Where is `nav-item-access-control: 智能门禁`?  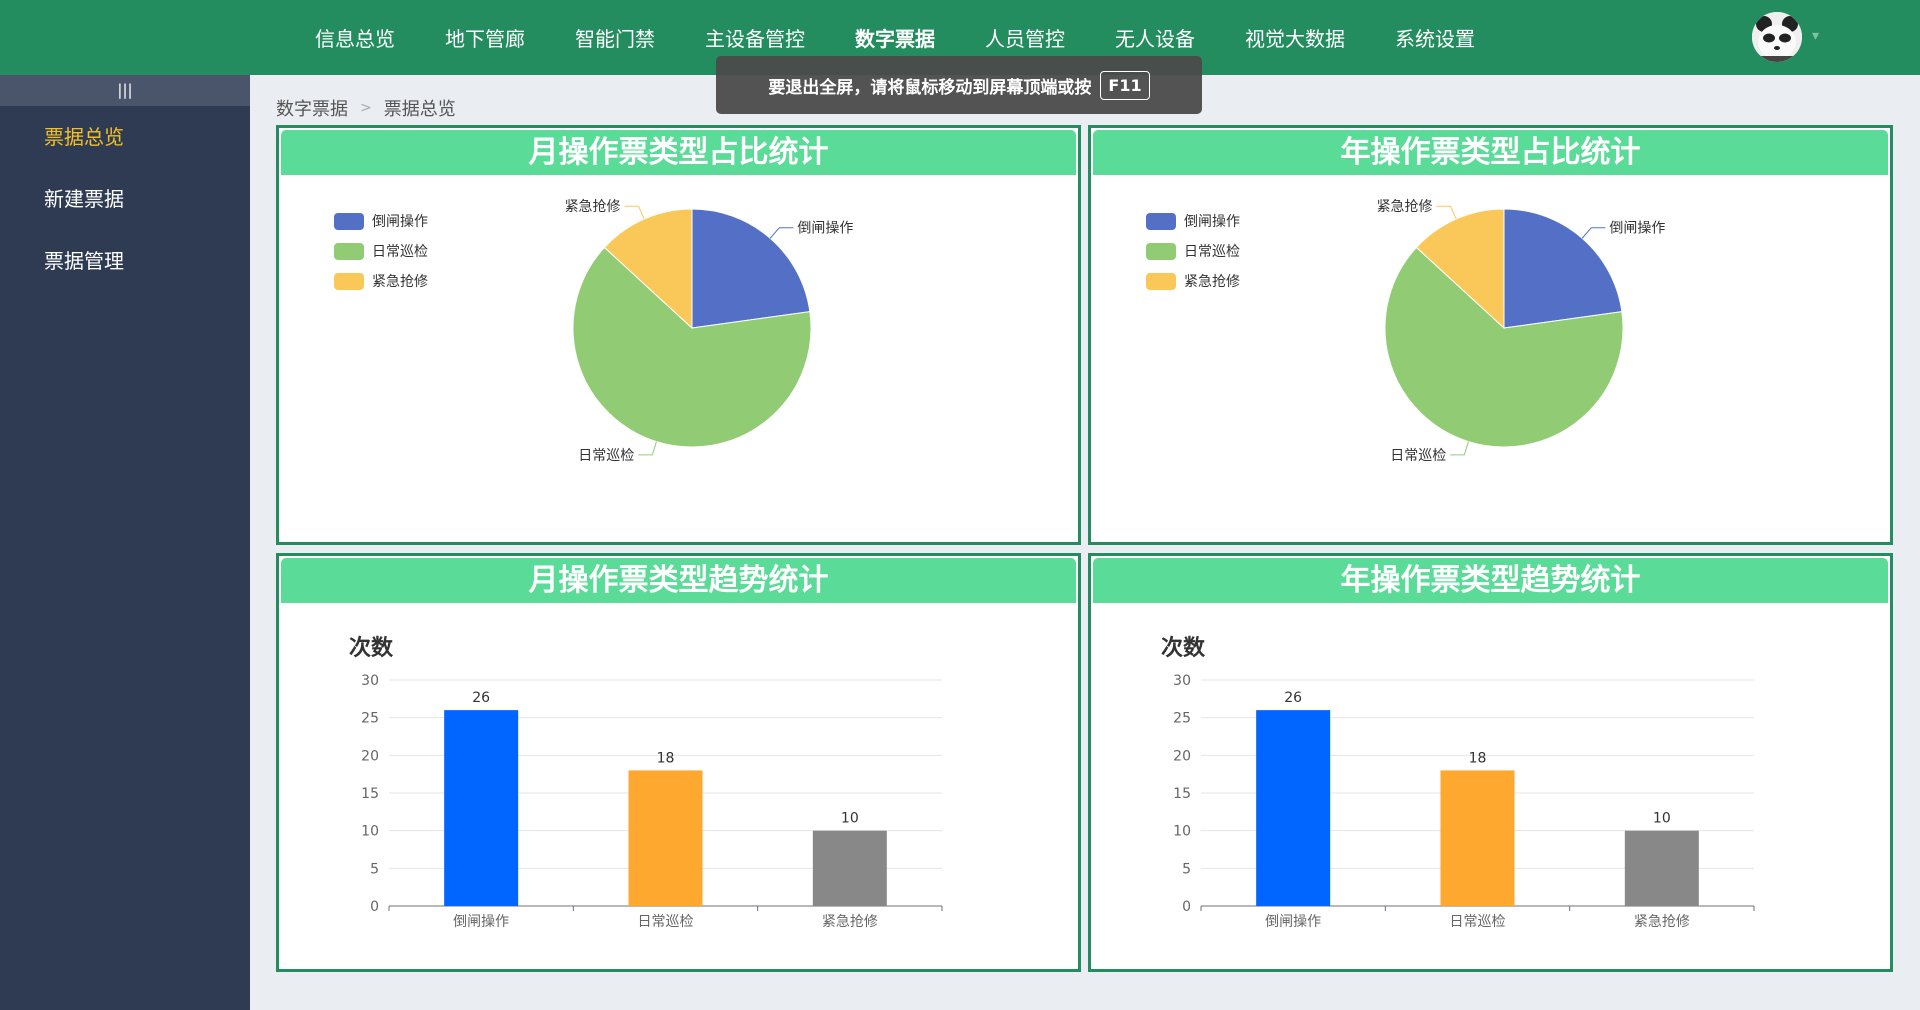 nav-item-access-control: 智能门禁 is located at coordinates (615, 37).